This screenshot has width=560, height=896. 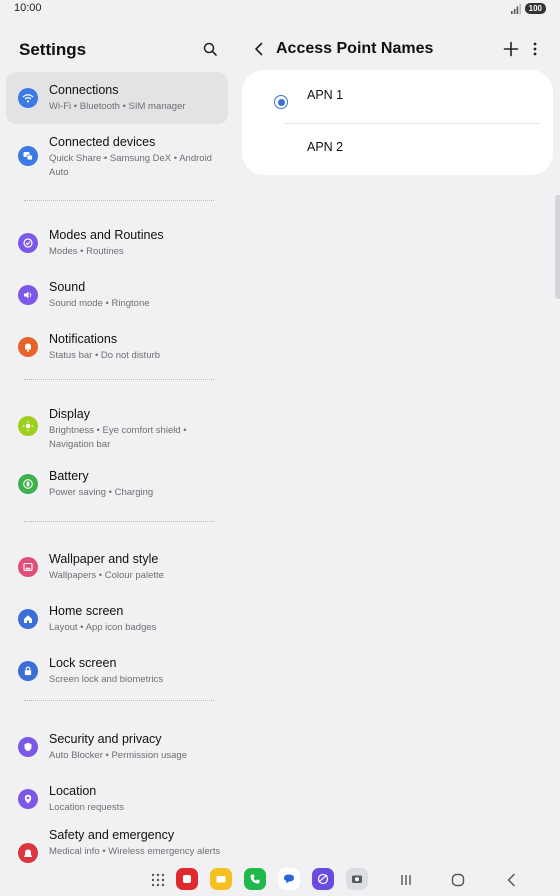 What do you see at coordinates (28, 8) in the screenshot?
I see `status-time: 10:00` at bounding box center [28, 8].